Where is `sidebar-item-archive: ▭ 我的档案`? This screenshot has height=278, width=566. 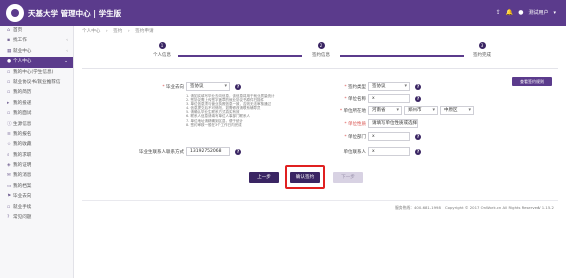 sidebar-item-archive: ▭ 我的档案 is located at coordinates (36, 187).